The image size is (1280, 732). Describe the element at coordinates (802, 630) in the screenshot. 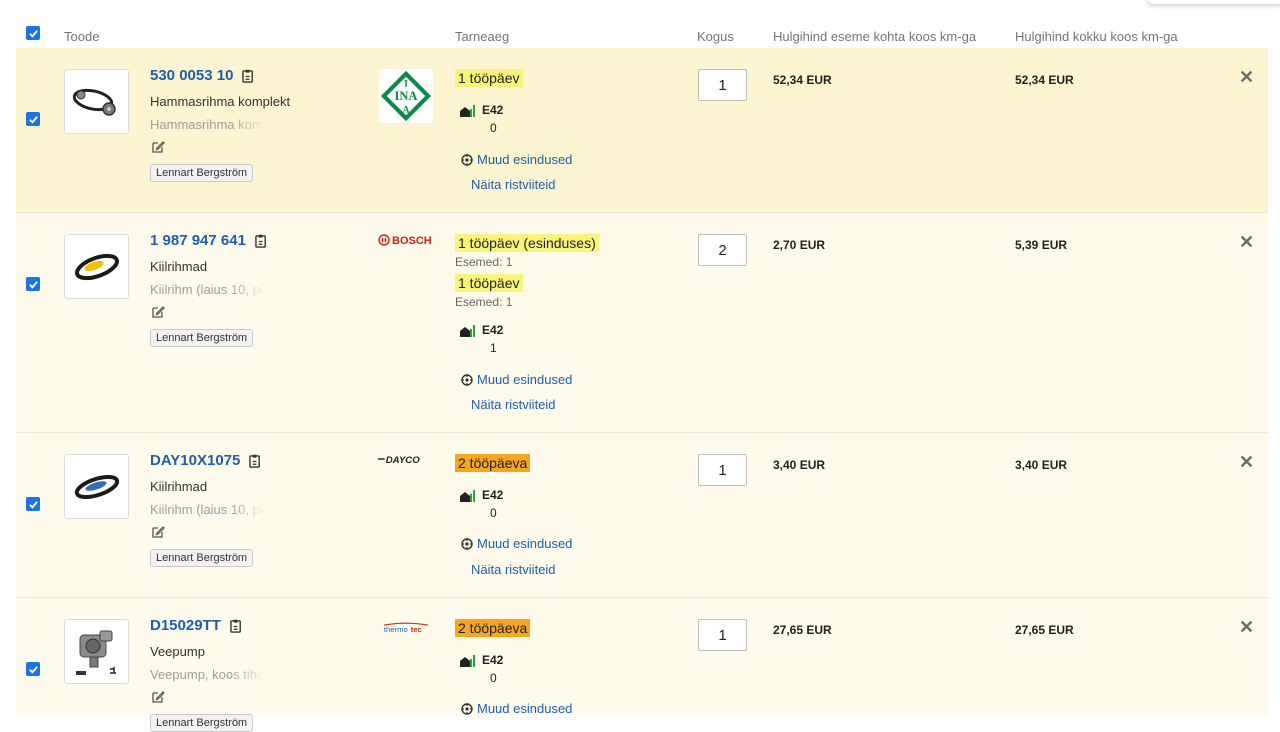

I see `unit-price: 27,65 EUR` at that location.